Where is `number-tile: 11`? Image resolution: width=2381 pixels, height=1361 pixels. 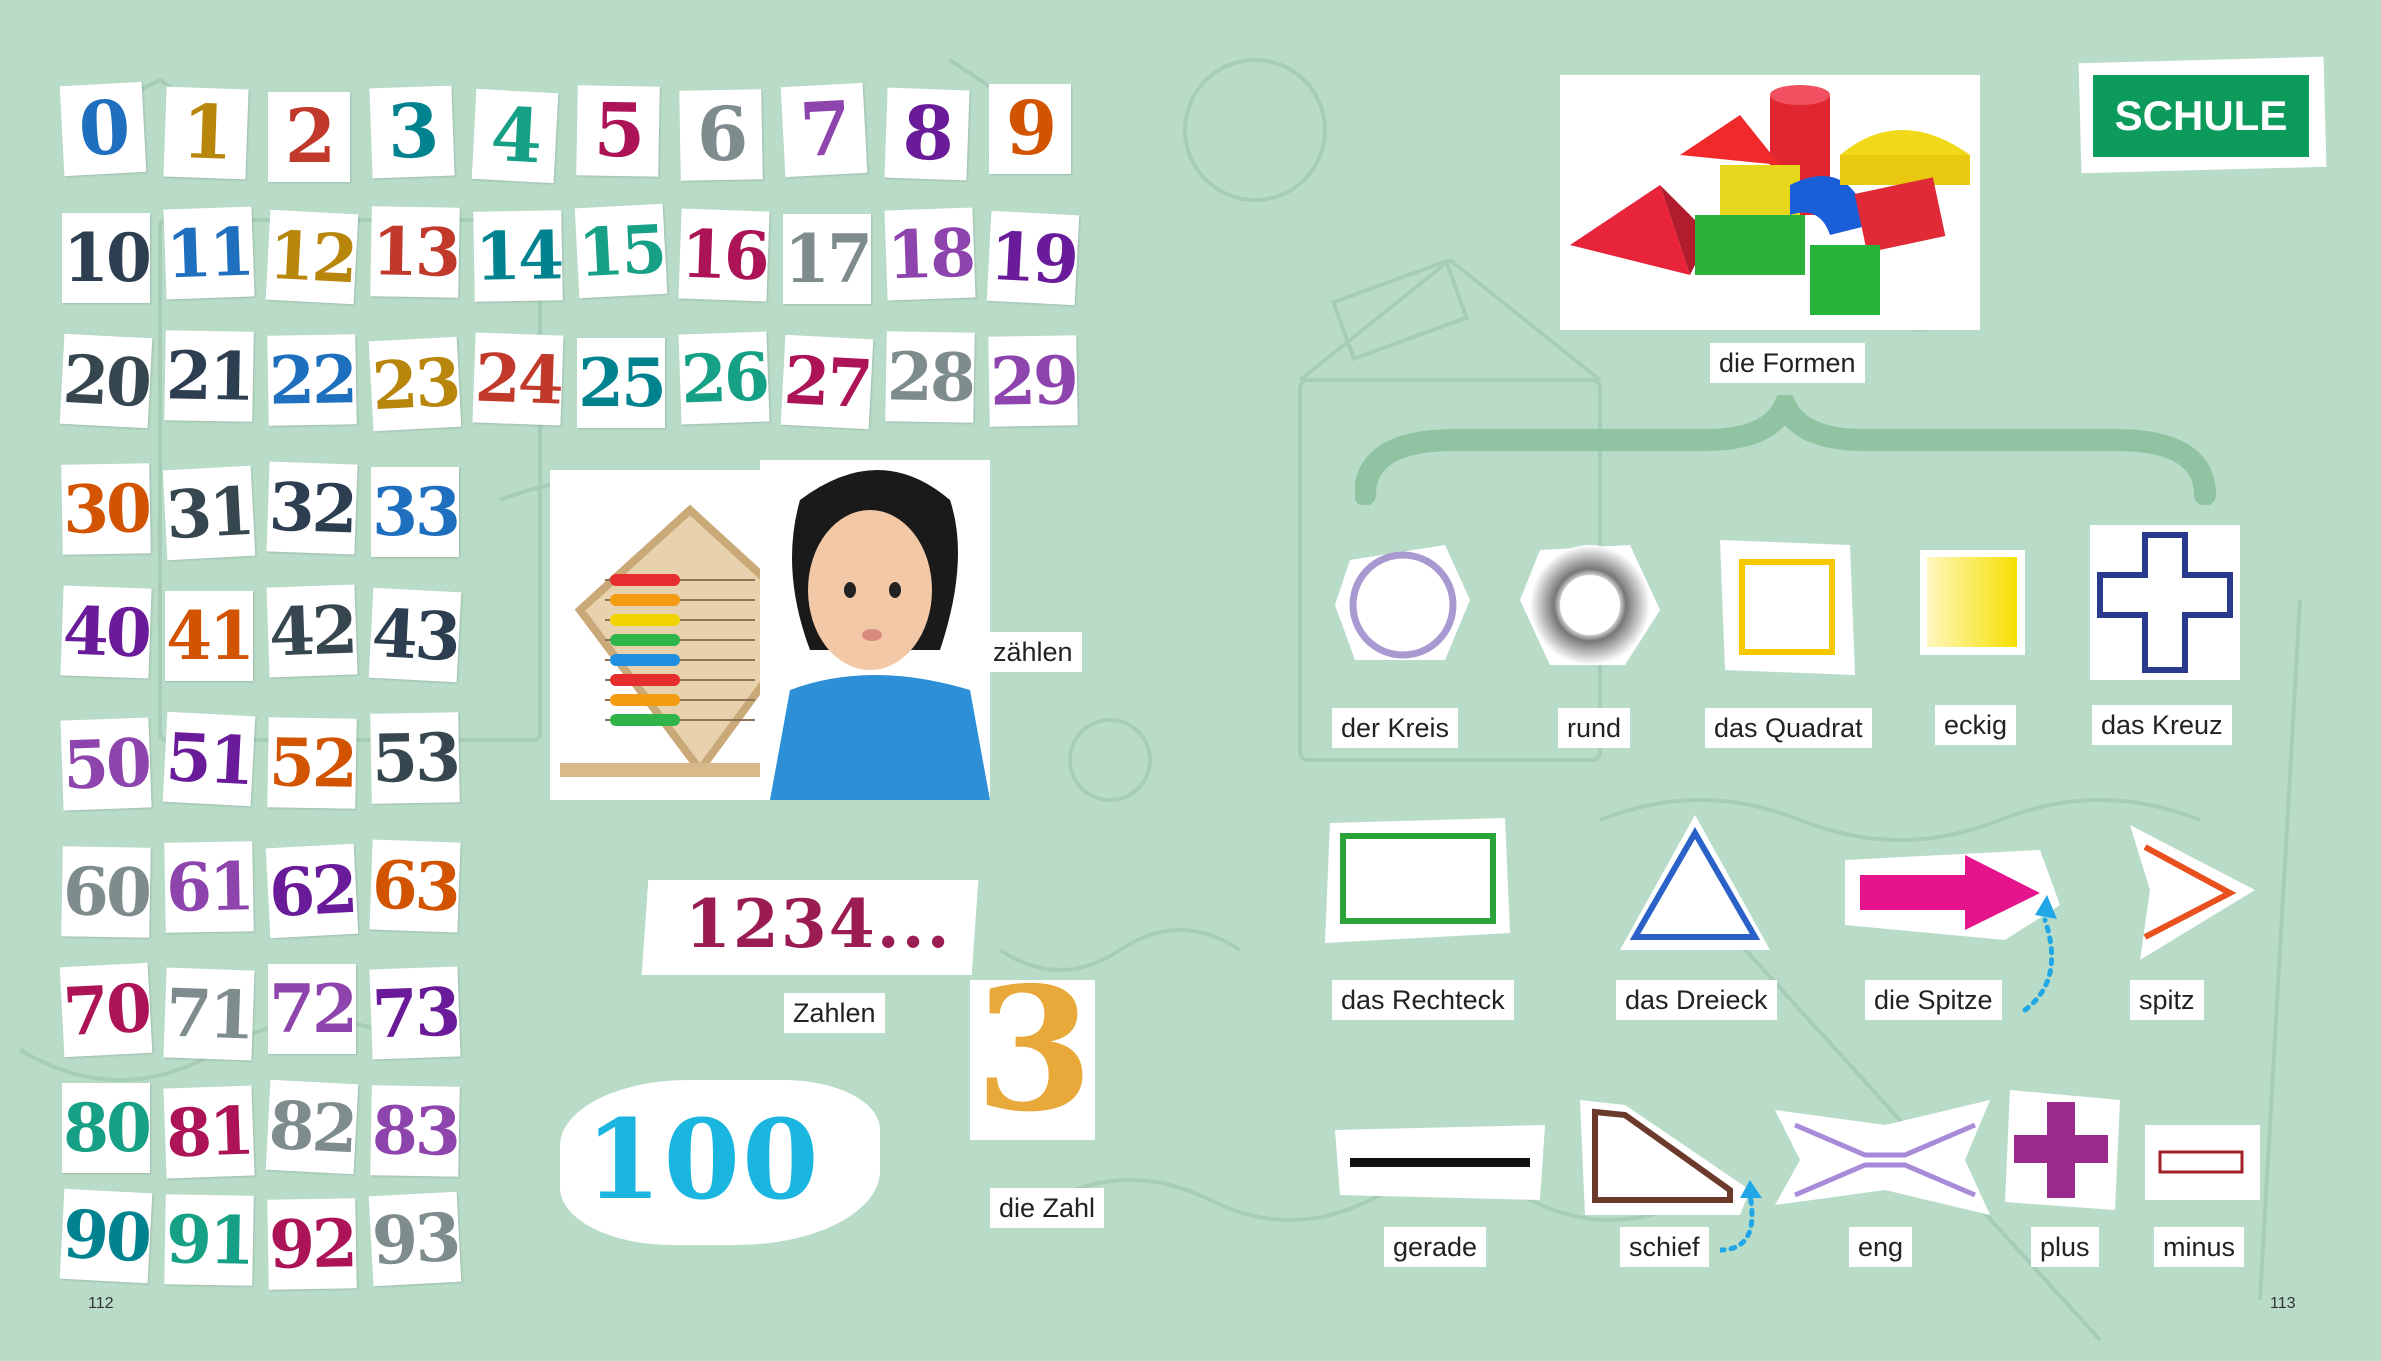
number-tile: 11 is located at coordinates (209, 253).